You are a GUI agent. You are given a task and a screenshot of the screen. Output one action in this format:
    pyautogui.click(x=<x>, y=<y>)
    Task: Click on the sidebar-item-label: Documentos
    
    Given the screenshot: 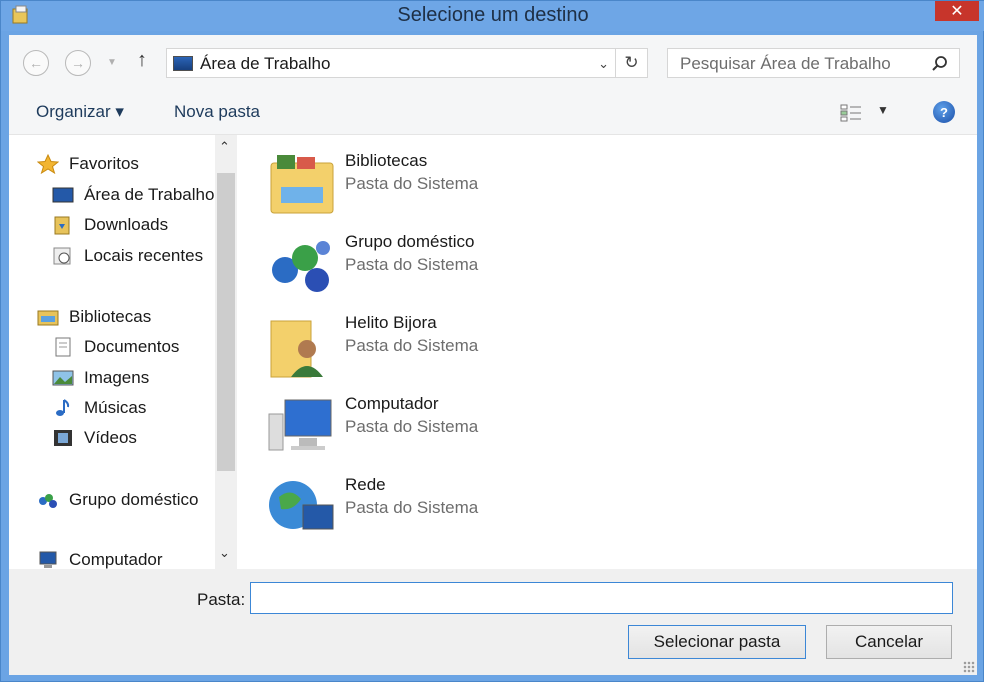 What is the action you would take?
    pyautogui.click(x=132, y=346)
    